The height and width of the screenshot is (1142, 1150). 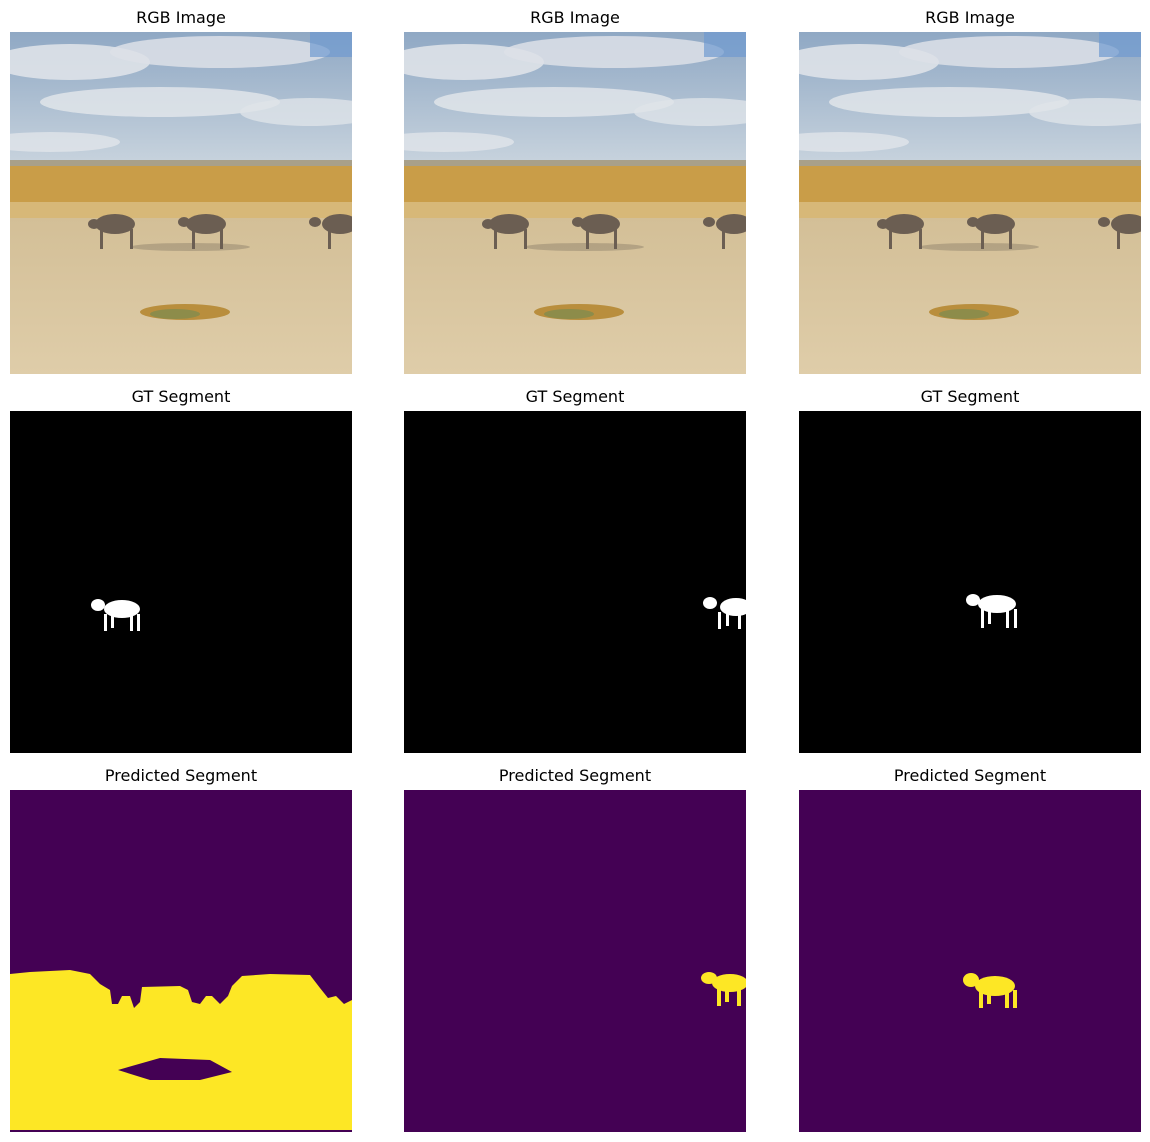 What do you see at coordinates (575, 775) in the screenshot?
I see `title-pred-col2: Predicted Segment` at bounding box center [575, 775].